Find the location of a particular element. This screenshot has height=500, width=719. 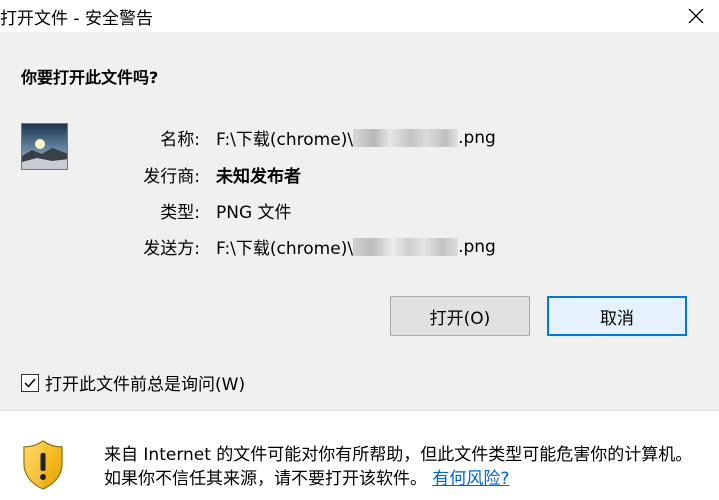

always-ask-option: 打开此文件前总是询问(W) is located at coordinates (133, 382).